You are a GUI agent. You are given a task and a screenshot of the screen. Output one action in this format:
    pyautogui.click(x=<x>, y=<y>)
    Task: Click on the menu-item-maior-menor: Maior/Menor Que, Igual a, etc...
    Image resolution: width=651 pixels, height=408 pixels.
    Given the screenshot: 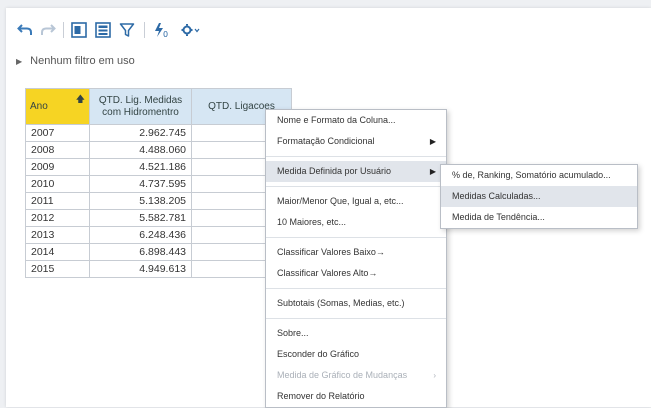 What is the action you would take?
    pyautogui.click(x=356, y=201)
    